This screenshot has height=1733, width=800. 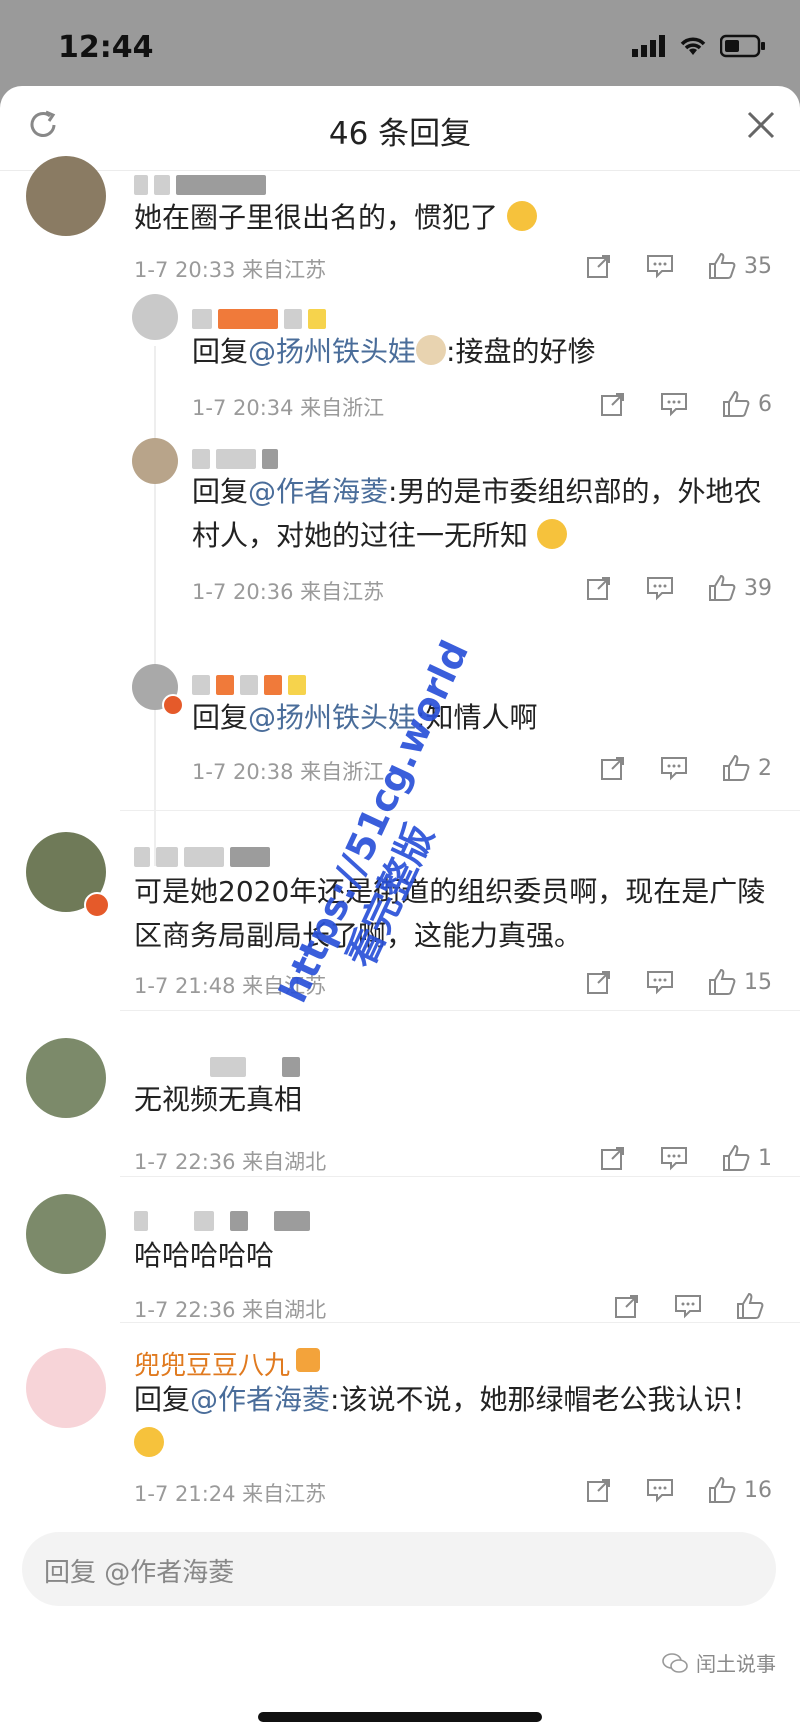 What do you see at coordinates (754, 1306) in the screenshot?
I see `like-button` at bounding box center [754, 1306].